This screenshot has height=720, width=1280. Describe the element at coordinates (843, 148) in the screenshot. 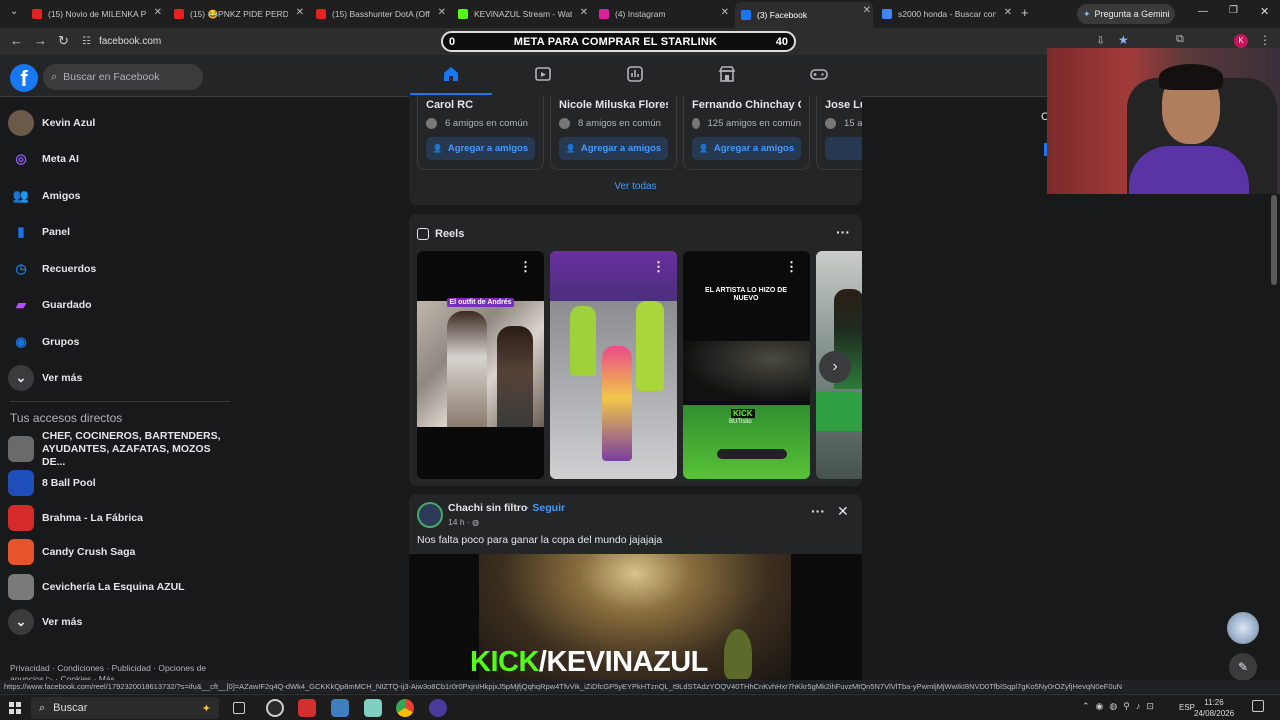

I see `add-friend-button: 👤Agr` at that location.